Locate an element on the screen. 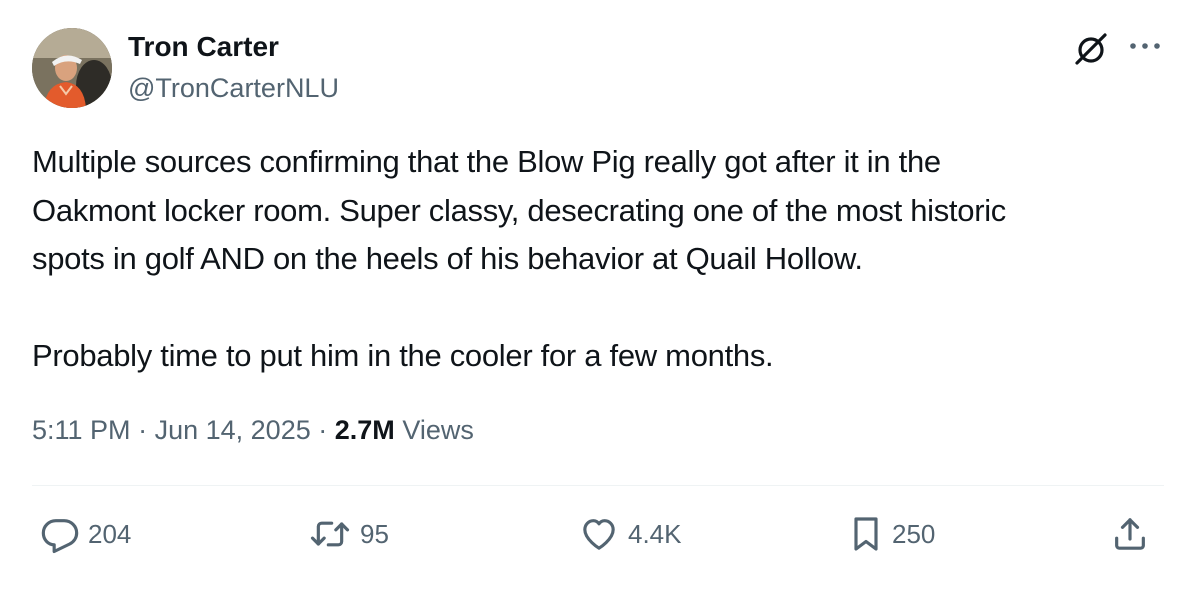 This screenshot has height=590, width=1200. heart-icon is located at coordinates (599, 534).